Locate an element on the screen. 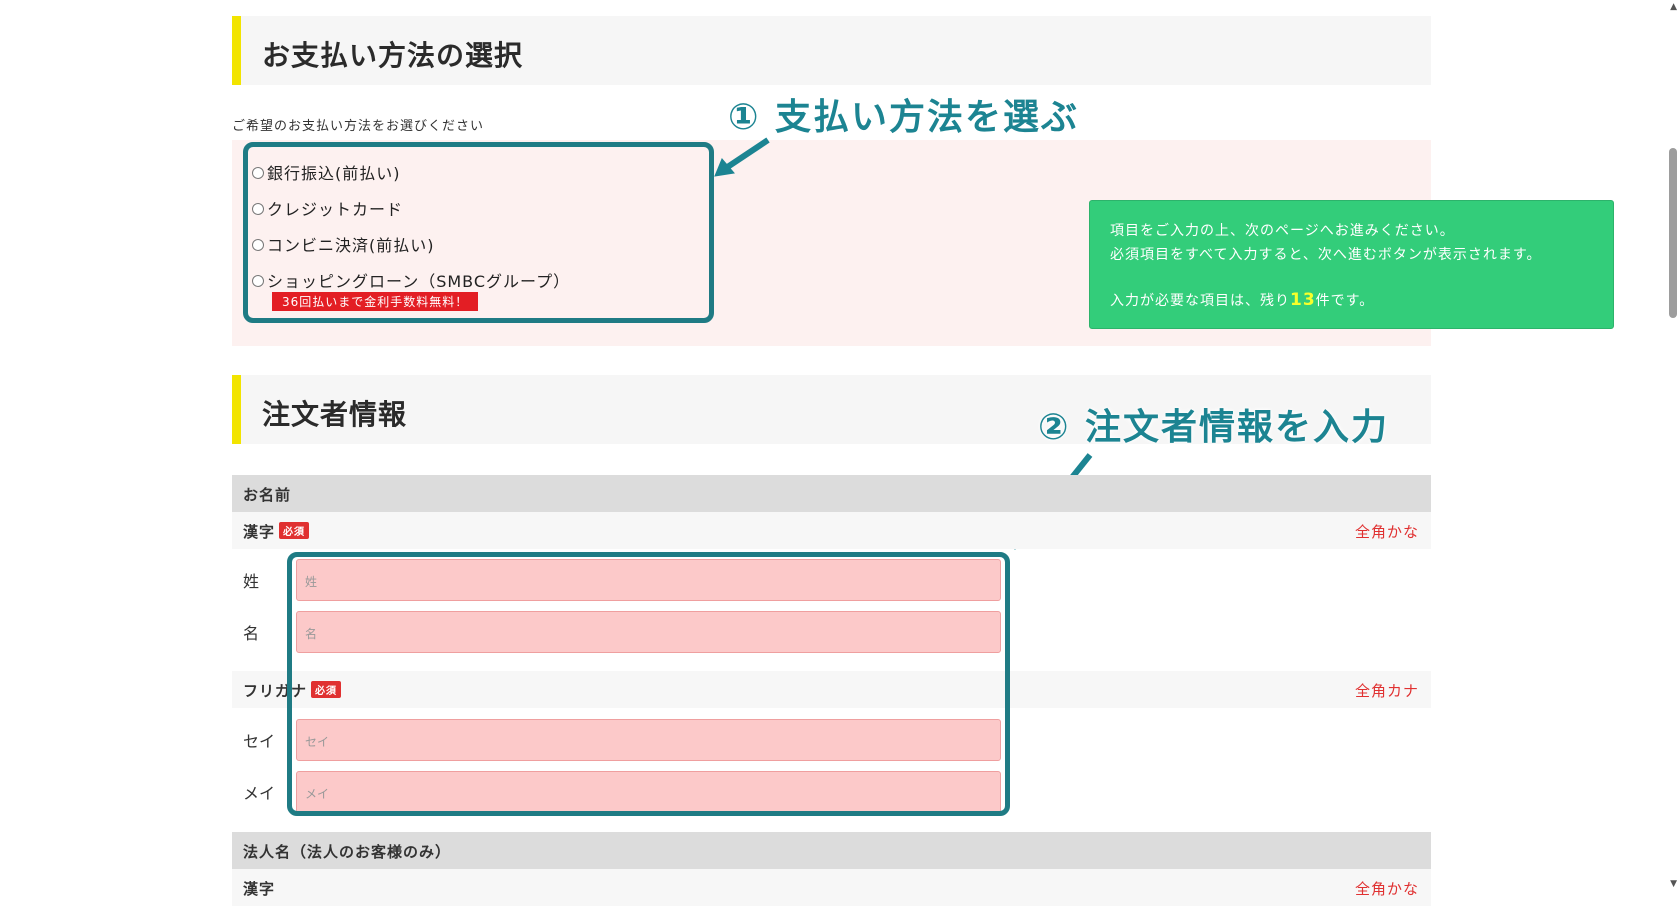 The width and height of the screenshot is (1680, 906). callout-step2: ② 注文者情報を入力 is located at coordinates (1214, 427).